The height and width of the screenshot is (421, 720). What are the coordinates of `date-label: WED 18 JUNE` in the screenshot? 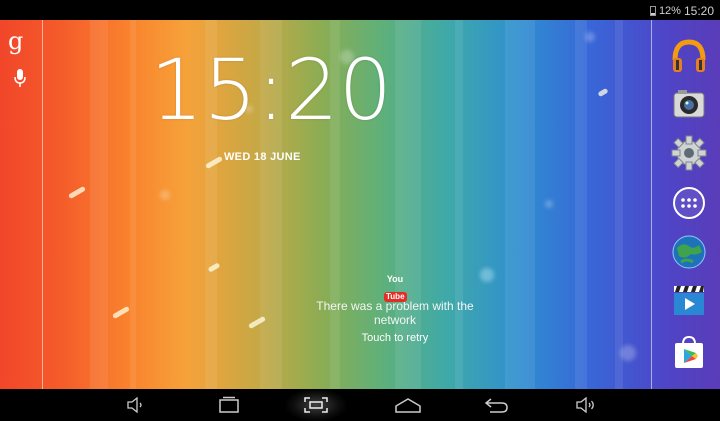 It's located at (262, 157).